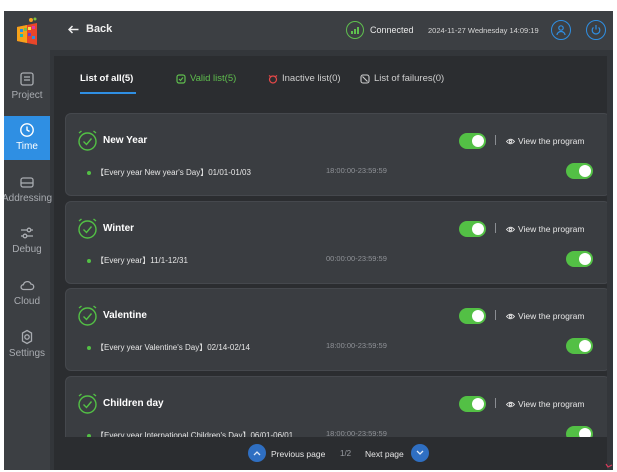 This screenshot has height=472, width=617. What do you see at coordinates (27, 182) in the screenshot?
I see `addressing-icon` at bounding box center [27, 182].